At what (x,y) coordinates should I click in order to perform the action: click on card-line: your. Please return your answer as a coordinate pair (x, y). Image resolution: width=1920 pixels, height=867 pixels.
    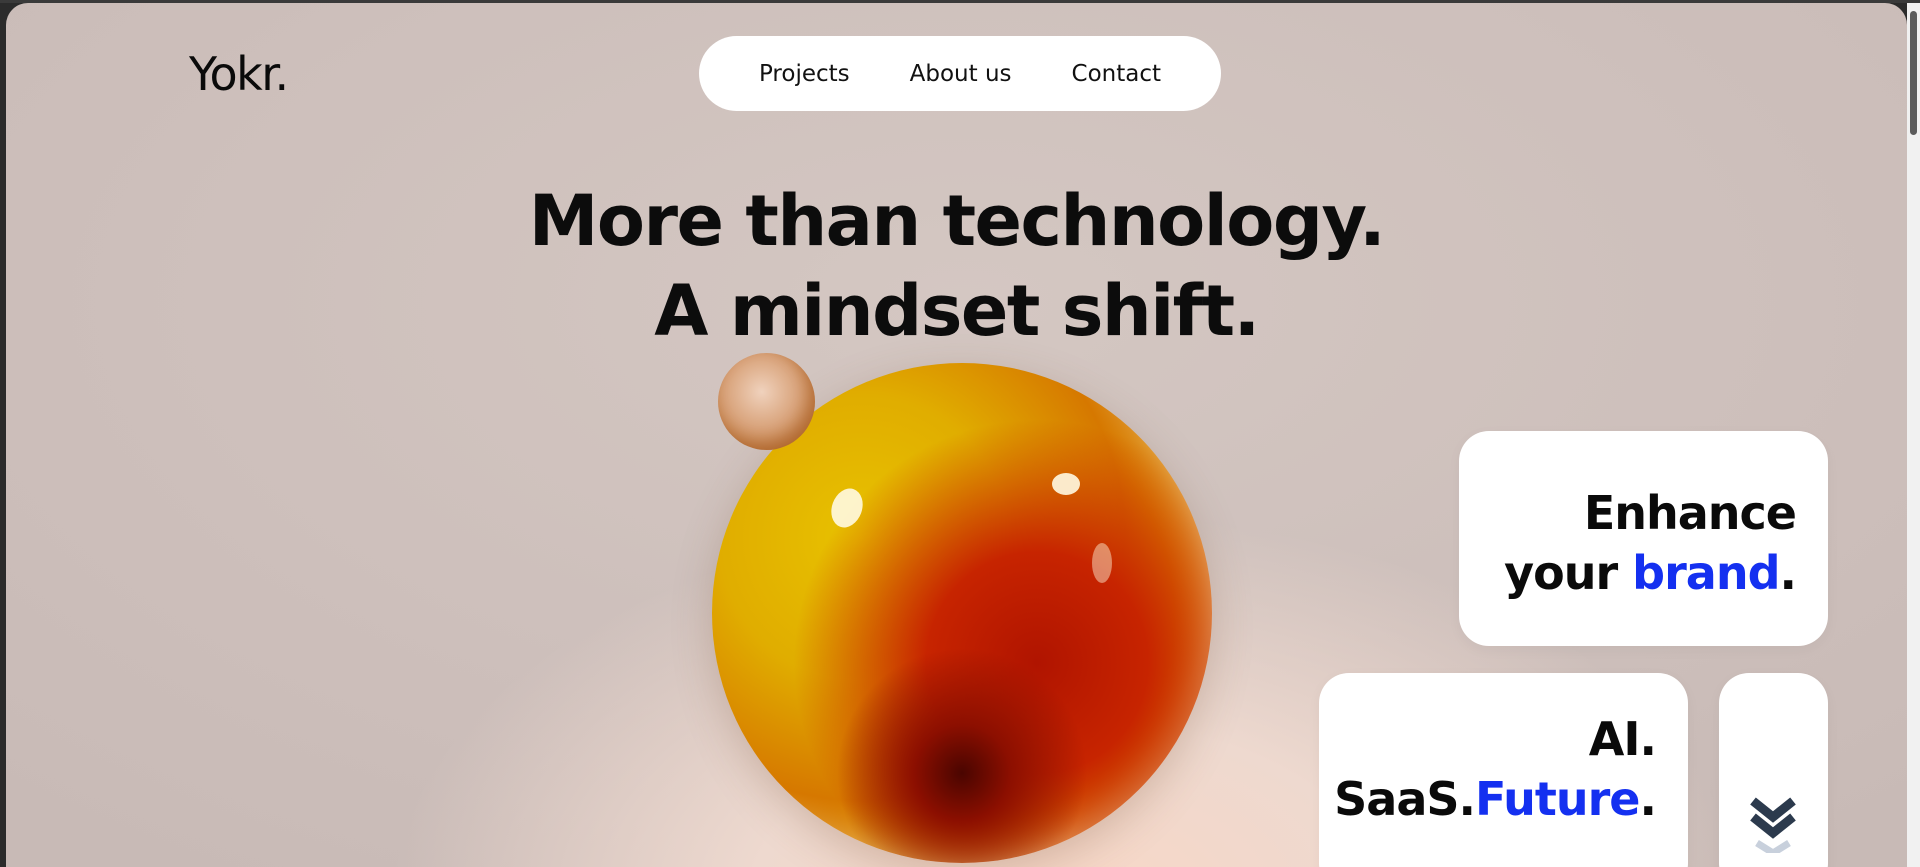
    Looking at the image, I should click on (1568, 573).